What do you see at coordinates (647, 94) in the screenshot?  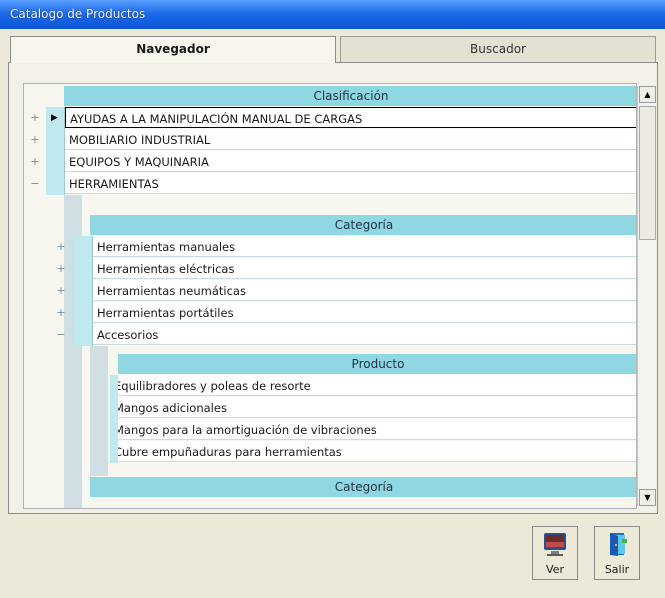 I see `scroll-up-arrow-icon: ▲` at bounding box center [647, 94].